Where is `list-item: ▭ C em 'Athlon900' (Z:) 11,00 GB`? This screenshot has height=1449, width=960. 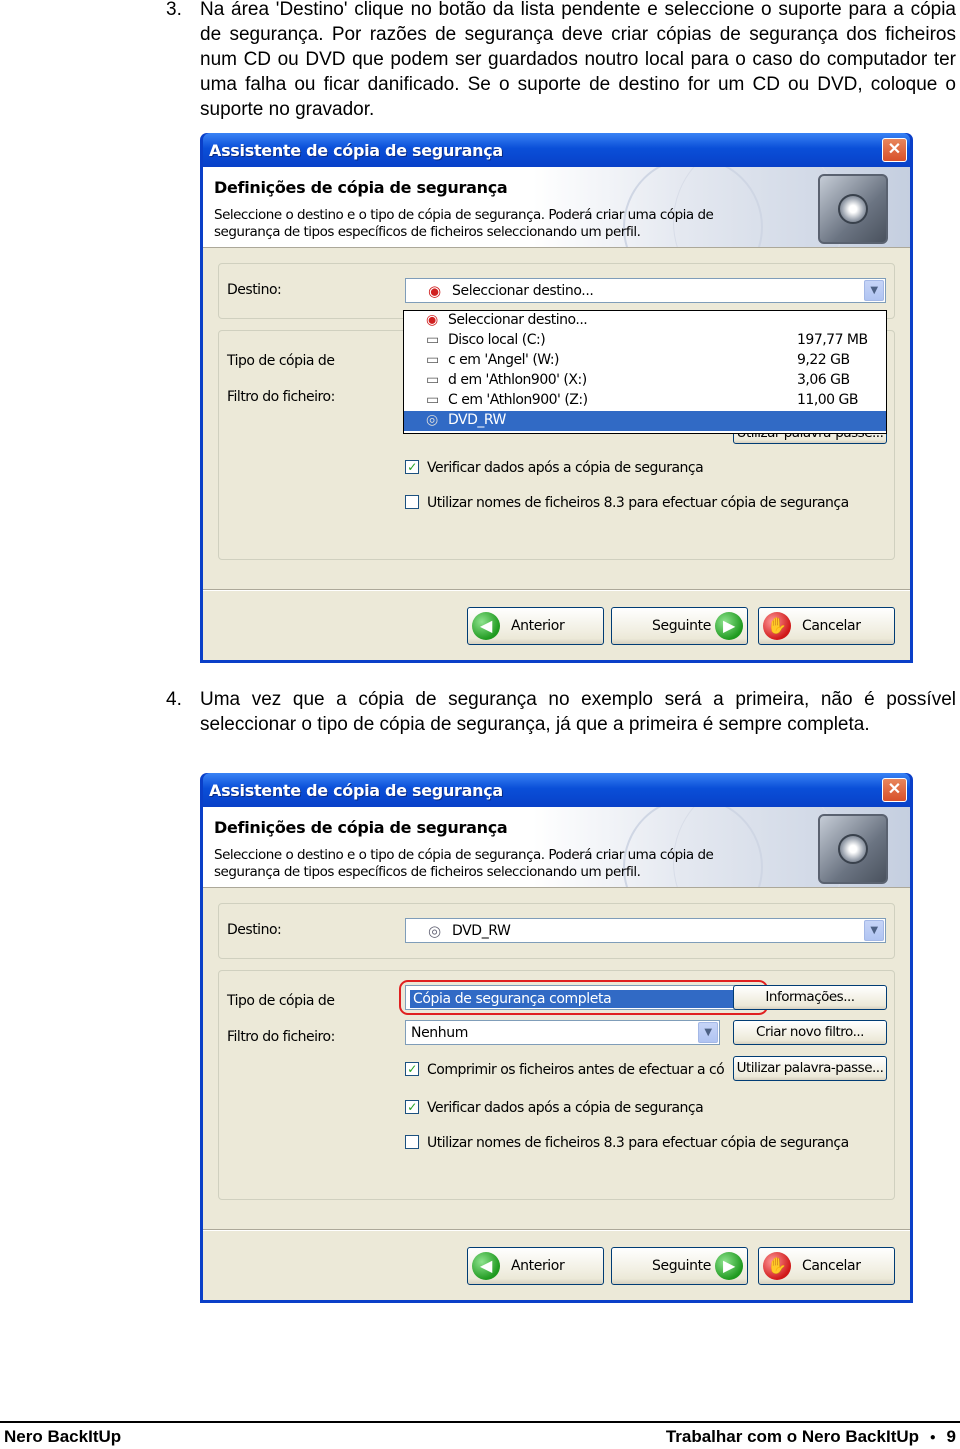
list-item: ▭ C em 'Athlon900' (Z:) 11,00 GB is located at coordinates (645, 401).